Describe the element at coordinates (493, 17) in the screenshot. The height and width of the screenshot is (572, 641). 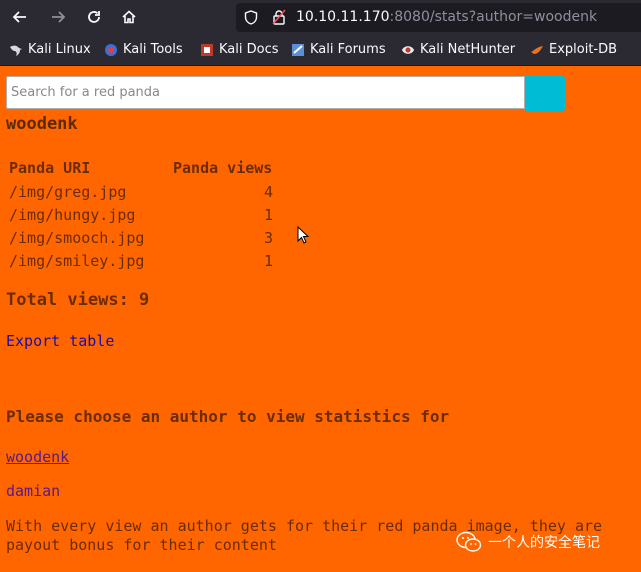
I see `url-path: :8080/stats?author=woodenk` at that location.